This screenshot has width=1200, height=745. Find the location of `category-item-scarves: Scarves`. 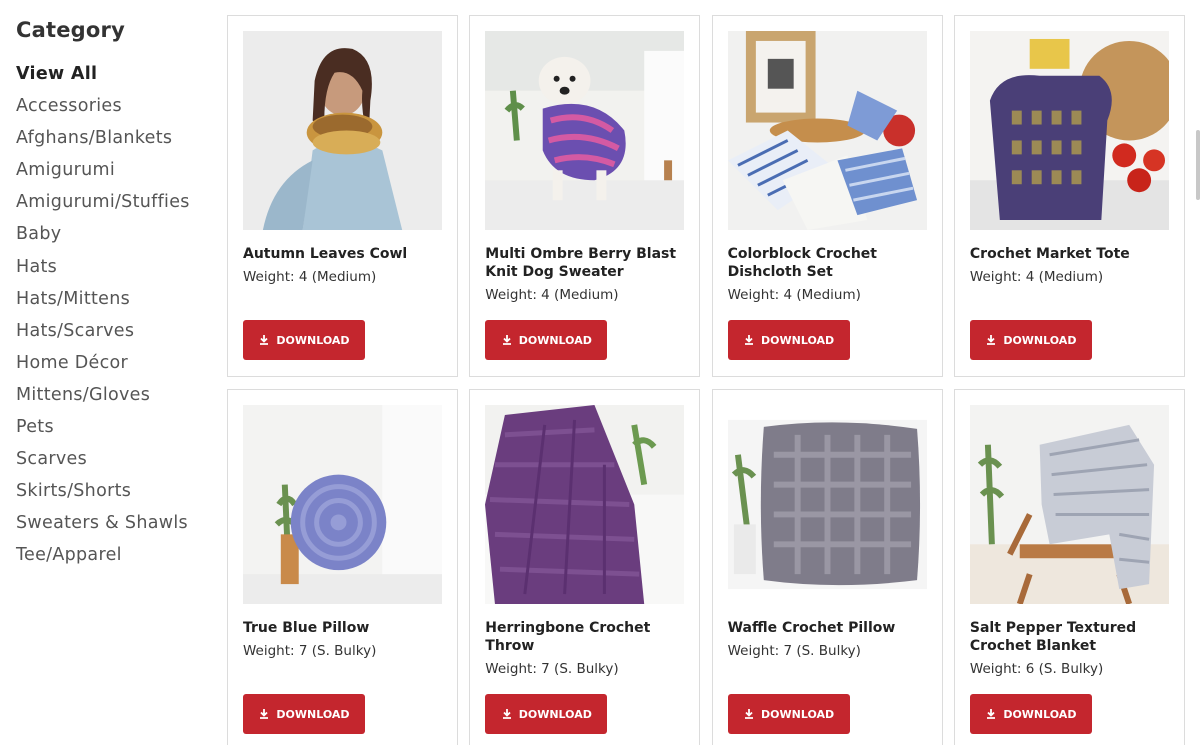

category-item-scarves: Scarves is located at coordinates (116, 459).